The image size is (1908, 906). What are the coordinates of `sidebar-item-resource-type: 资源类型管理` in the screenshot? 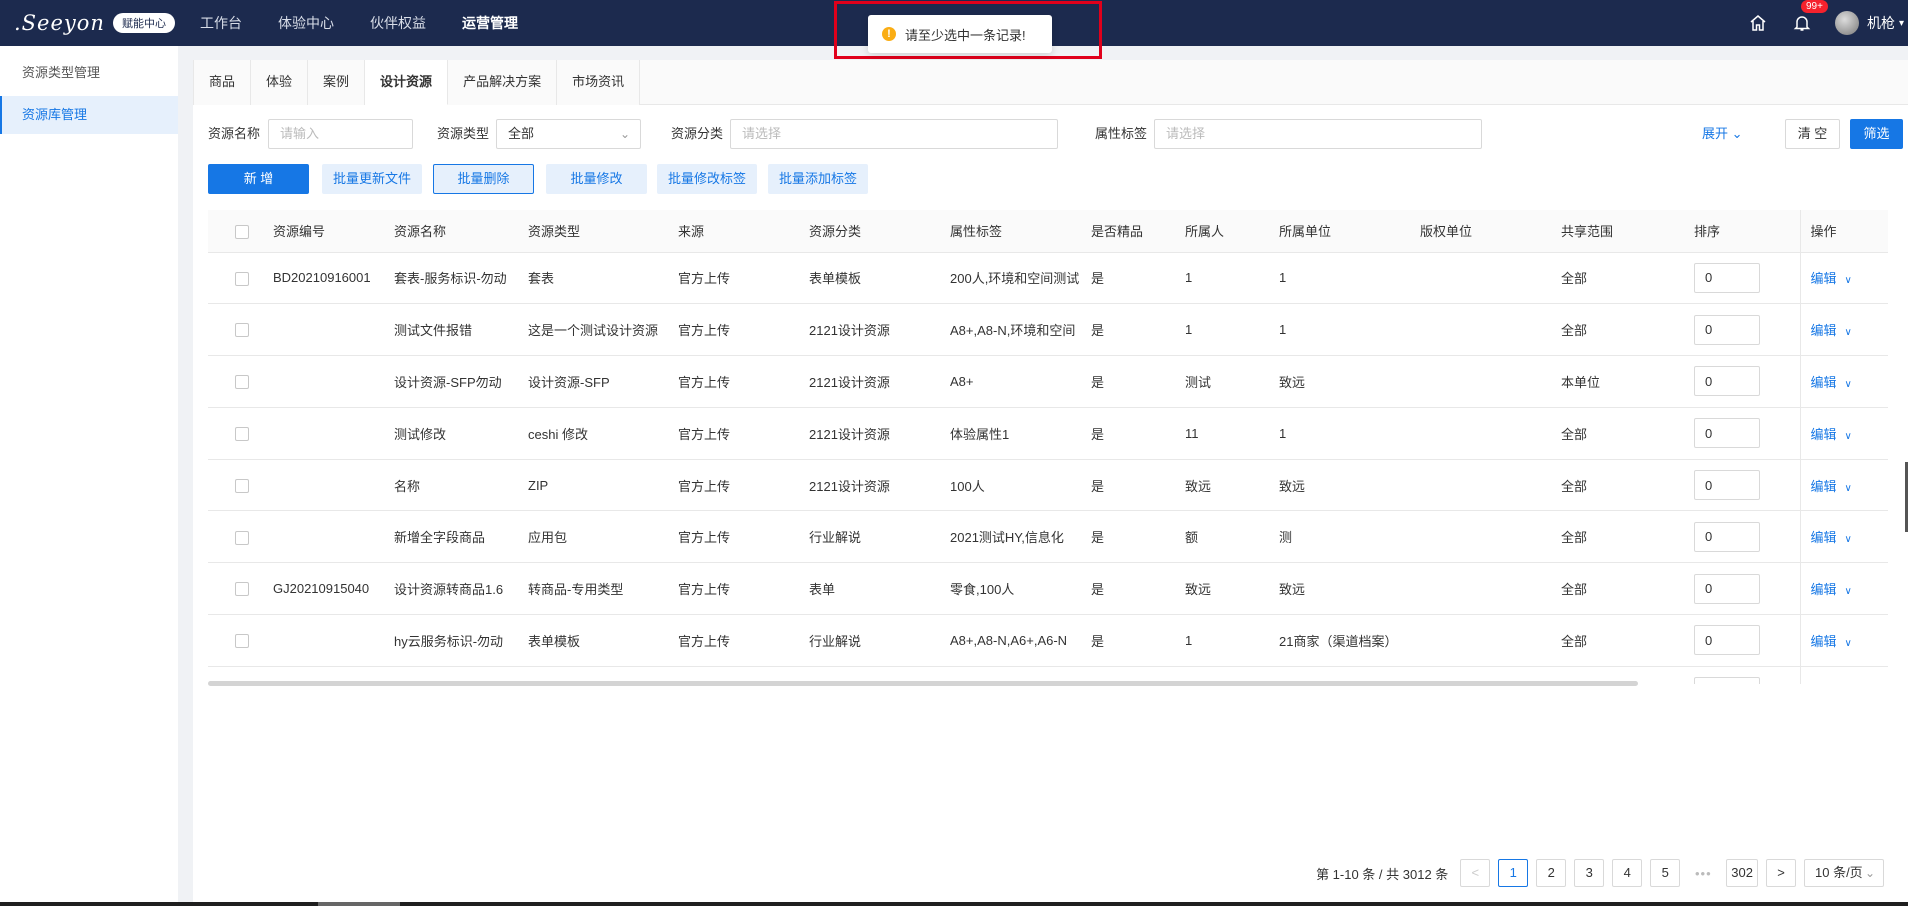 It's located at (89, 73).